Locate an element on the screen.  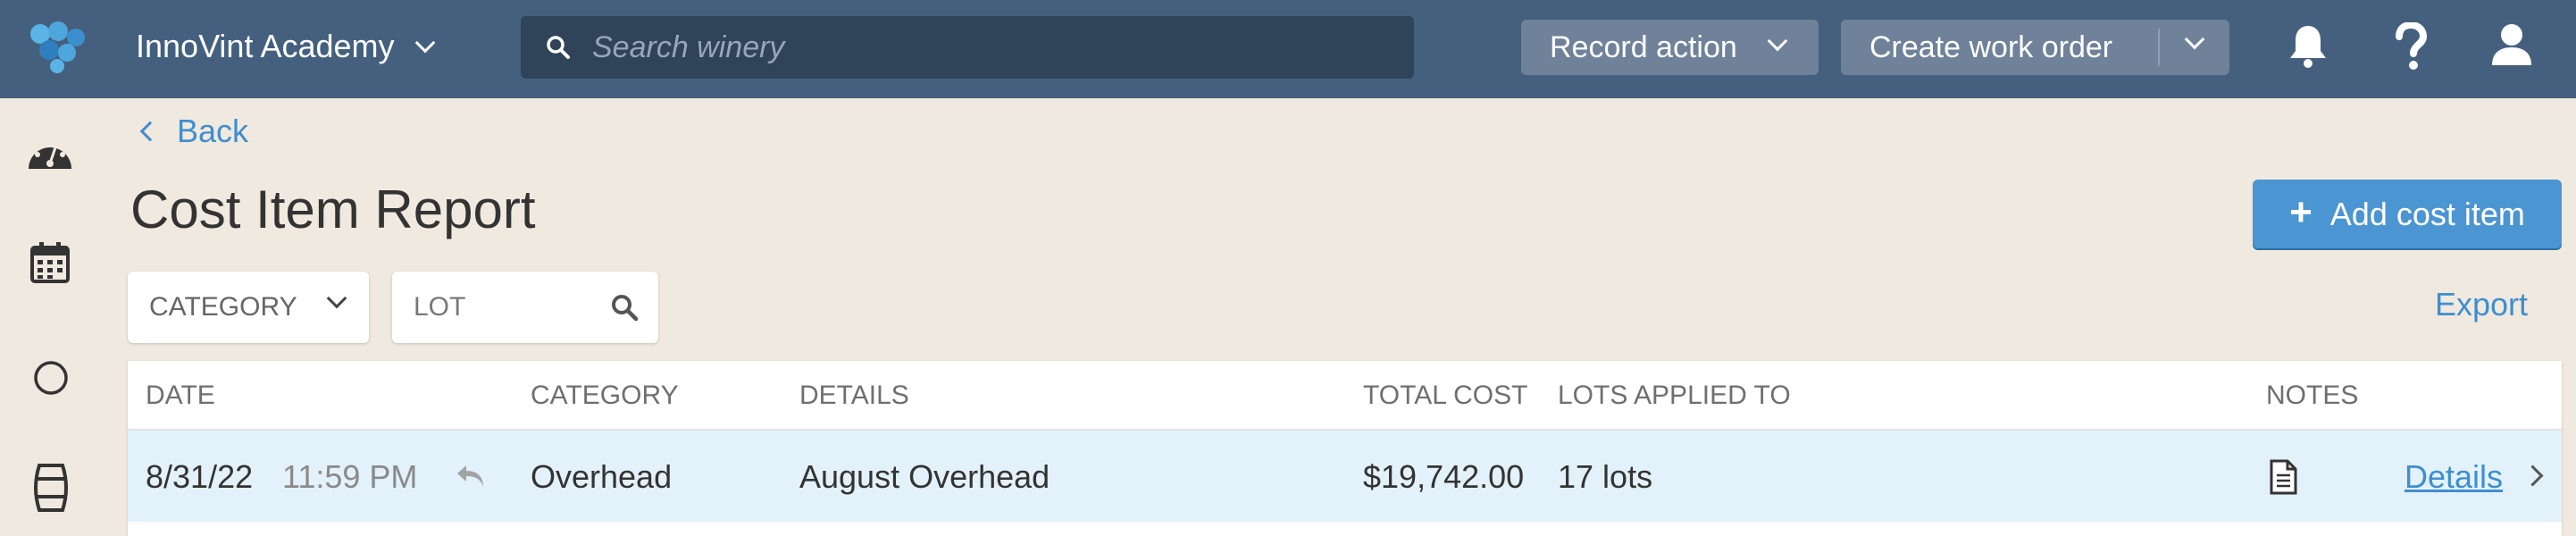
column-header-total-cost: TOTAL COST is located at coordinates (1445, 396).